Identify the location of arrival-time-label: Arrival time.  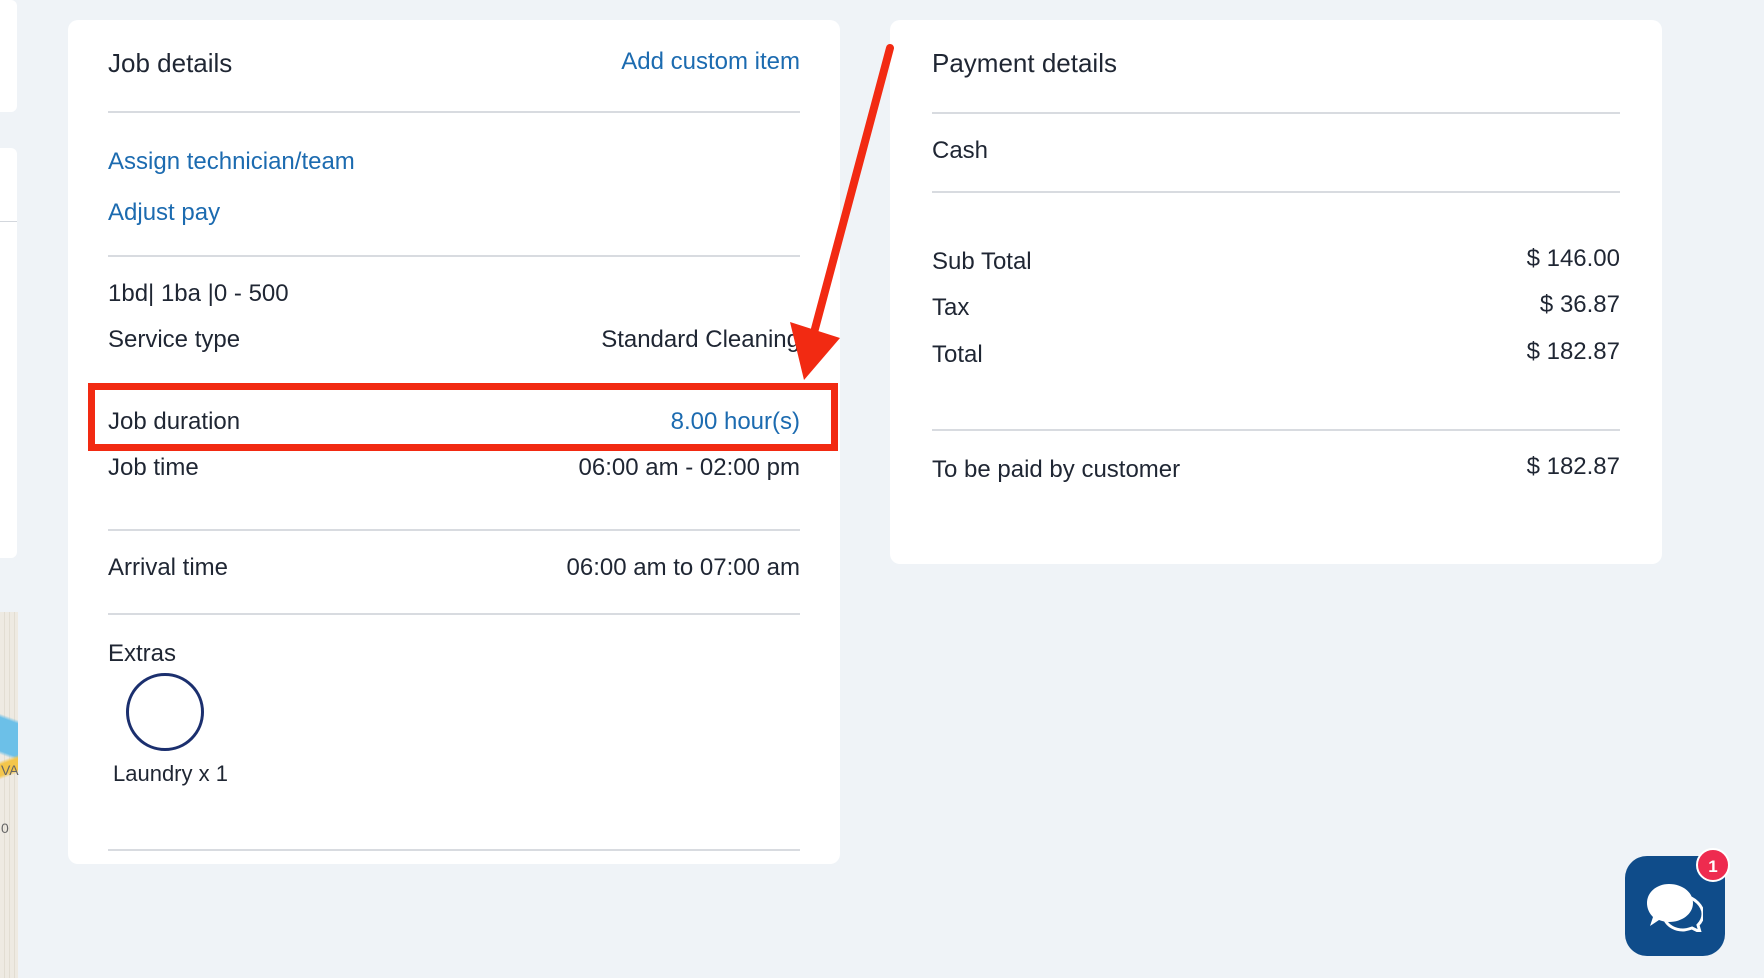
(168, 567).